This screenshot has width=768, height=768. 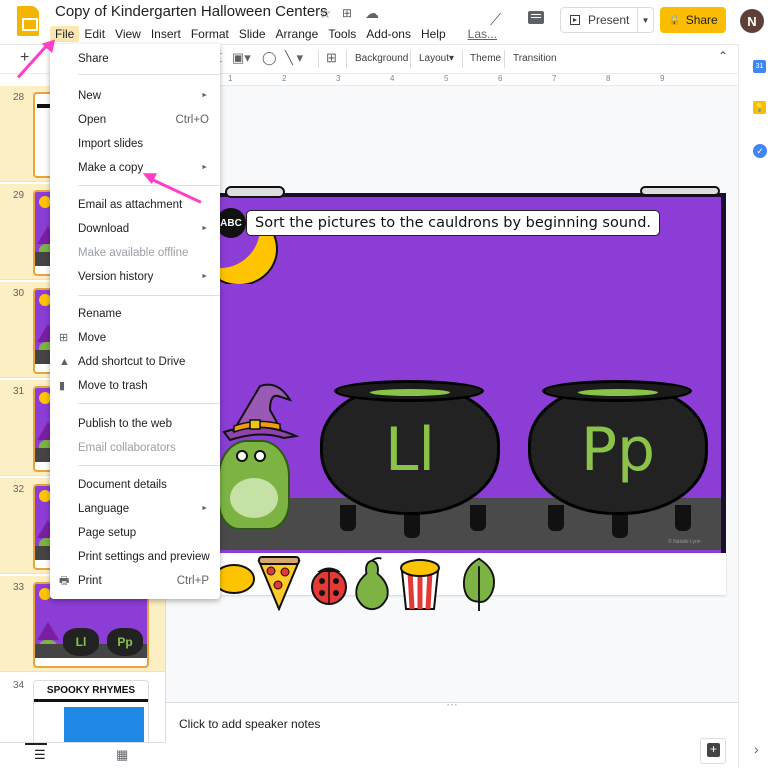 I want to click on menu-item-label: Email collaborators, so click(x=127, y=448).